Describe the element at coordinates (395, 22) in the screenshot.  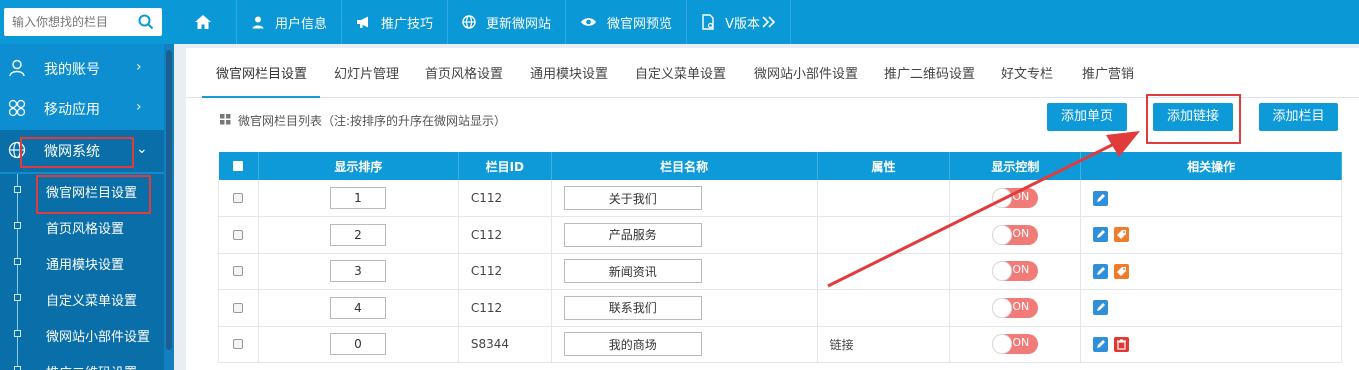
I see `nav-promotion-tips: 推广技巧` at that location.